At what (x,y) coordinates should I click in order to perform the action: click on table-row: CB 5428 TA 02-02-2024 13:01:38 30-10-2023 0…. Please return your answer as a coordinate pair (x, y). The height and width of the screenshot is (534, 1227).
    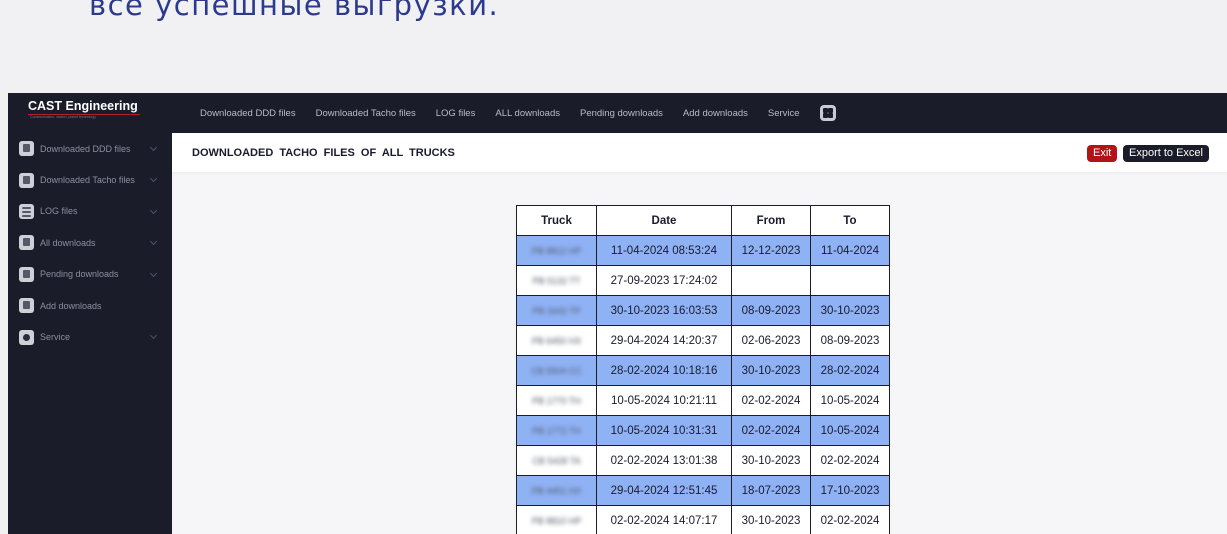
    Looking at the image, I should click on (703, 460).